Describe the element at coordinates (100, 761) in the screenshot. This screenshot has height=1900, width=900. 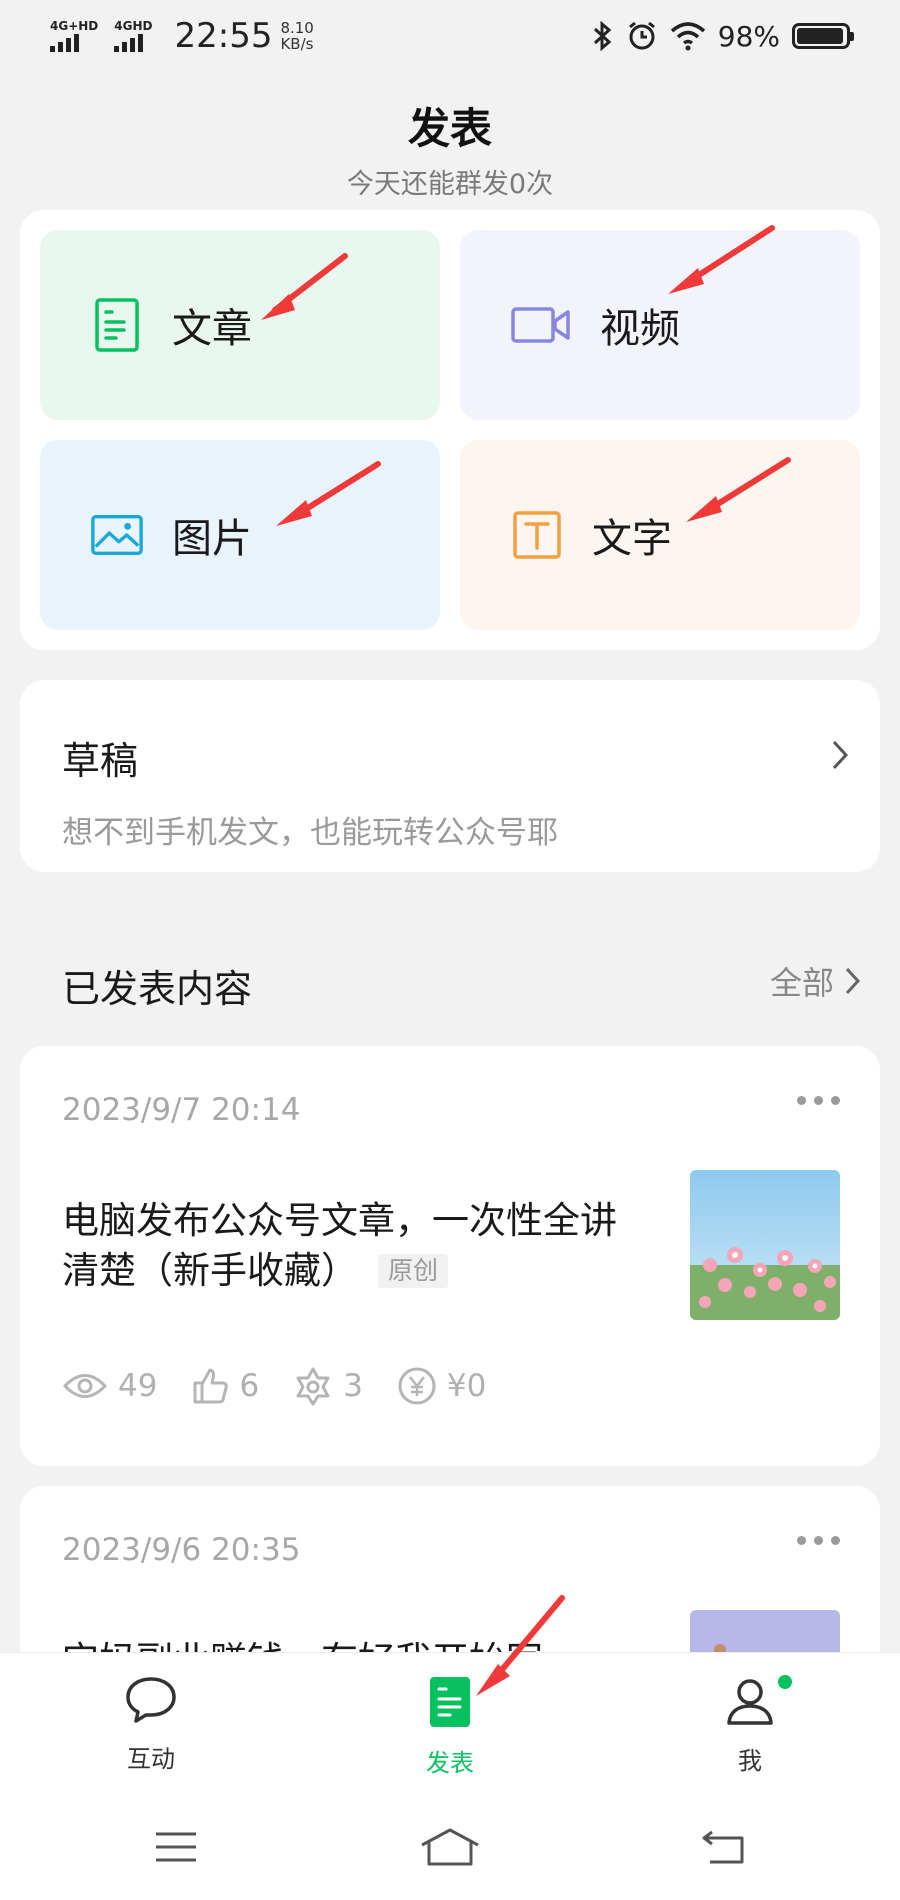
I see `drafts-title: 草稿` at that location.